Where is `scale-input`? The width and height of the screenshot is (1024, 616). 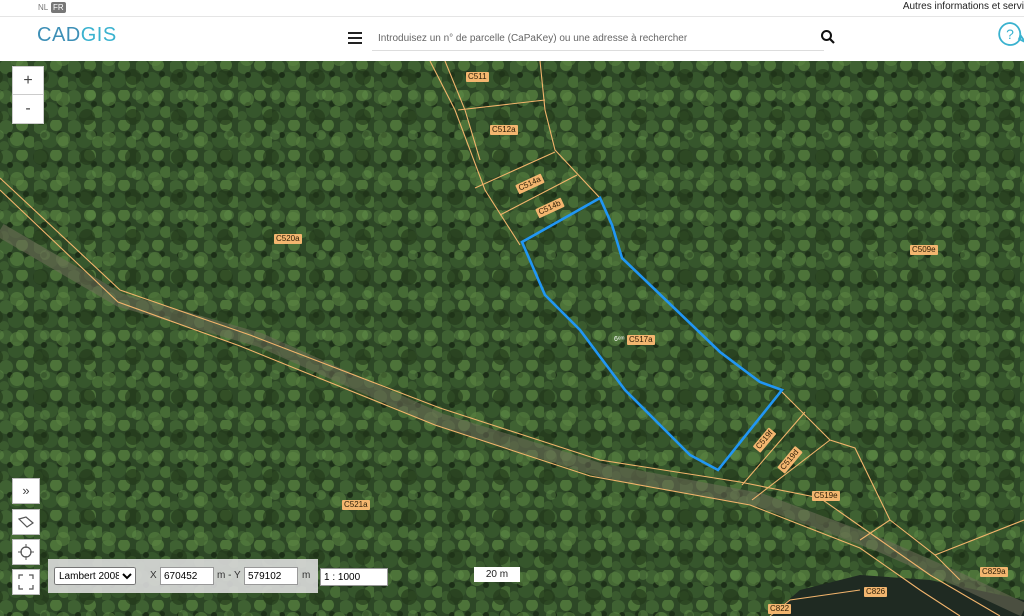 scale-input is located at coordinates (354, 577).